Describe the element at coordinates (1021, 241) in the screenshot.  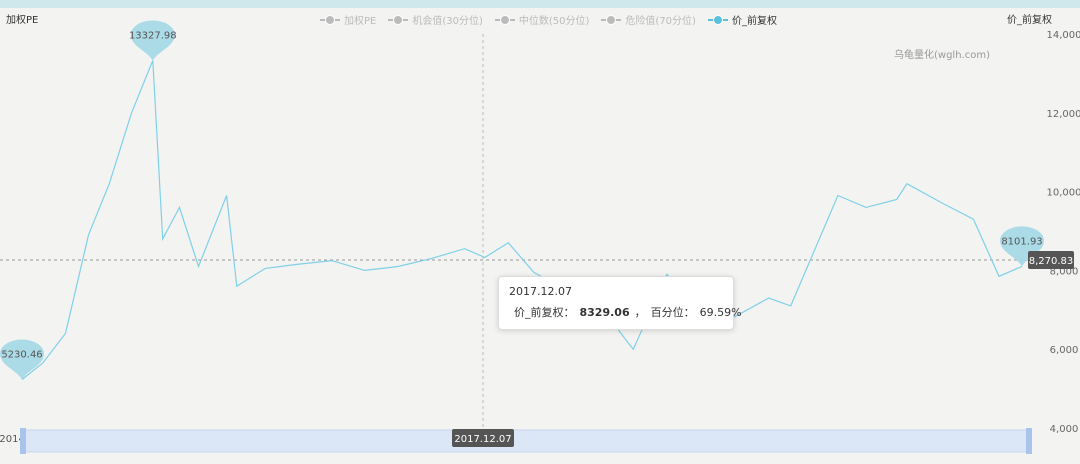
I see `marker-label: 8101.93` at that location.